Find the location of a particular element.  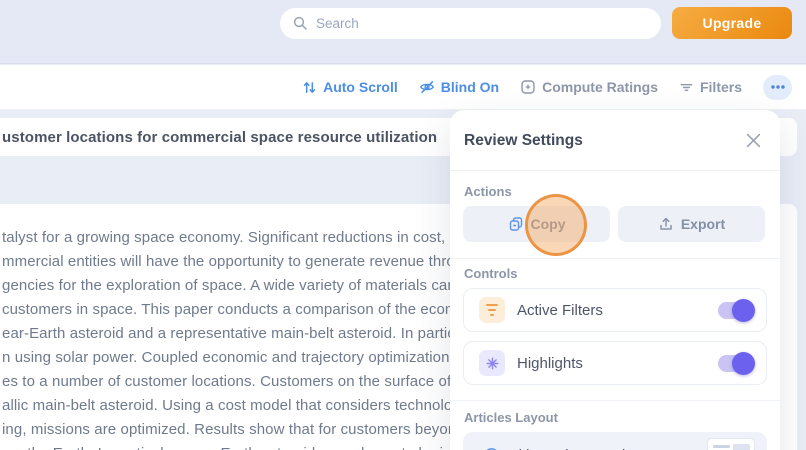

actions-section-label: Actions is located at coordinates (488, 191).